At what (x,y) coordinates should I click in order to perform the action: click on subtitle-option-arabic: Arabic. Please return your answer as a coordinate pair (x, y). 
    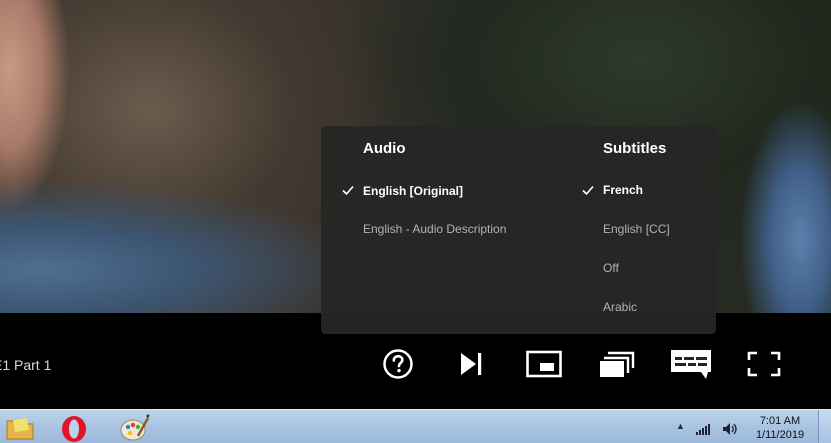
    Looking at the image, I should click on (620, 307).